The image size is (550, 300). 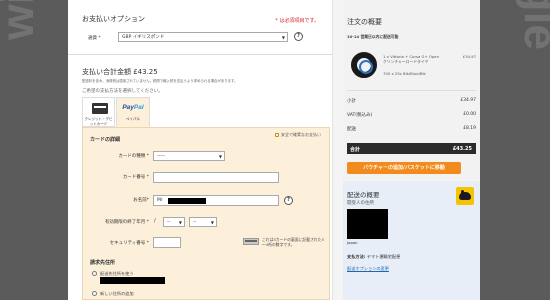 What do you see at coordinates (94, 38) in the screenshot?
I see `currency-label: 通貨 *` at bounding box center [94, 38].